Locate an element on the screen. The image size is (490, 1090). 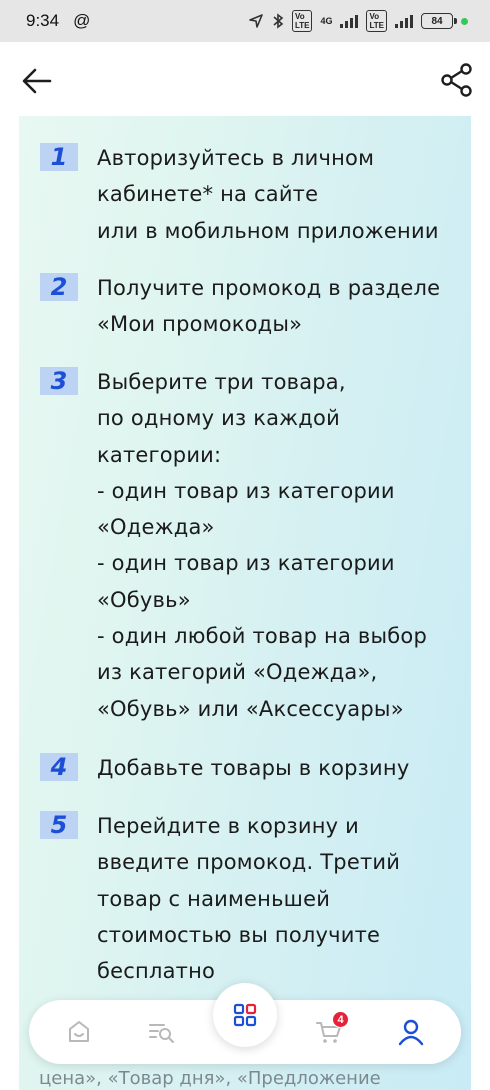
step-number: 5 is located at coordinates (59, 825).